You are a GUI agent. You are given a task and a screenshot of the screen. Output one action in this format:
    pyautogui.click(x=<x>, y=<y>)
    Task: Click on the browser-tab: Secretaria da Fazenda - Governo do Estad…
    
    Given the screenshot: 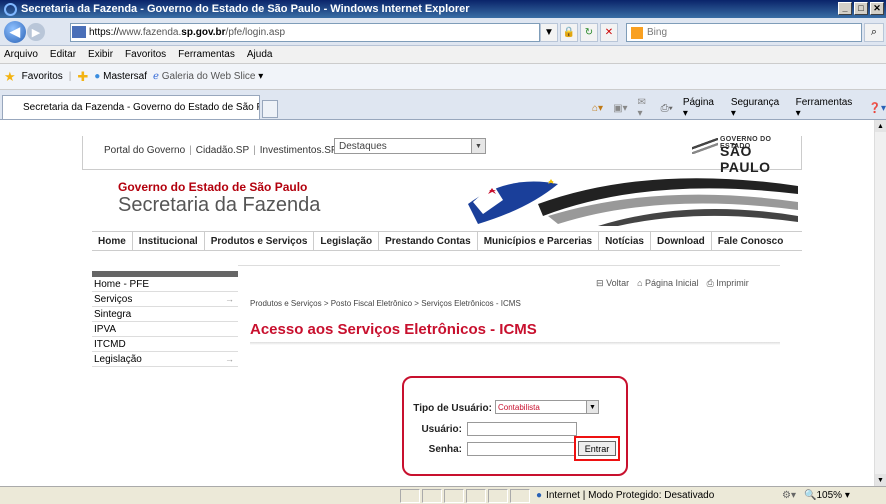 What is the action you would take?
    pyautogui.click(x=131, y=107)
    